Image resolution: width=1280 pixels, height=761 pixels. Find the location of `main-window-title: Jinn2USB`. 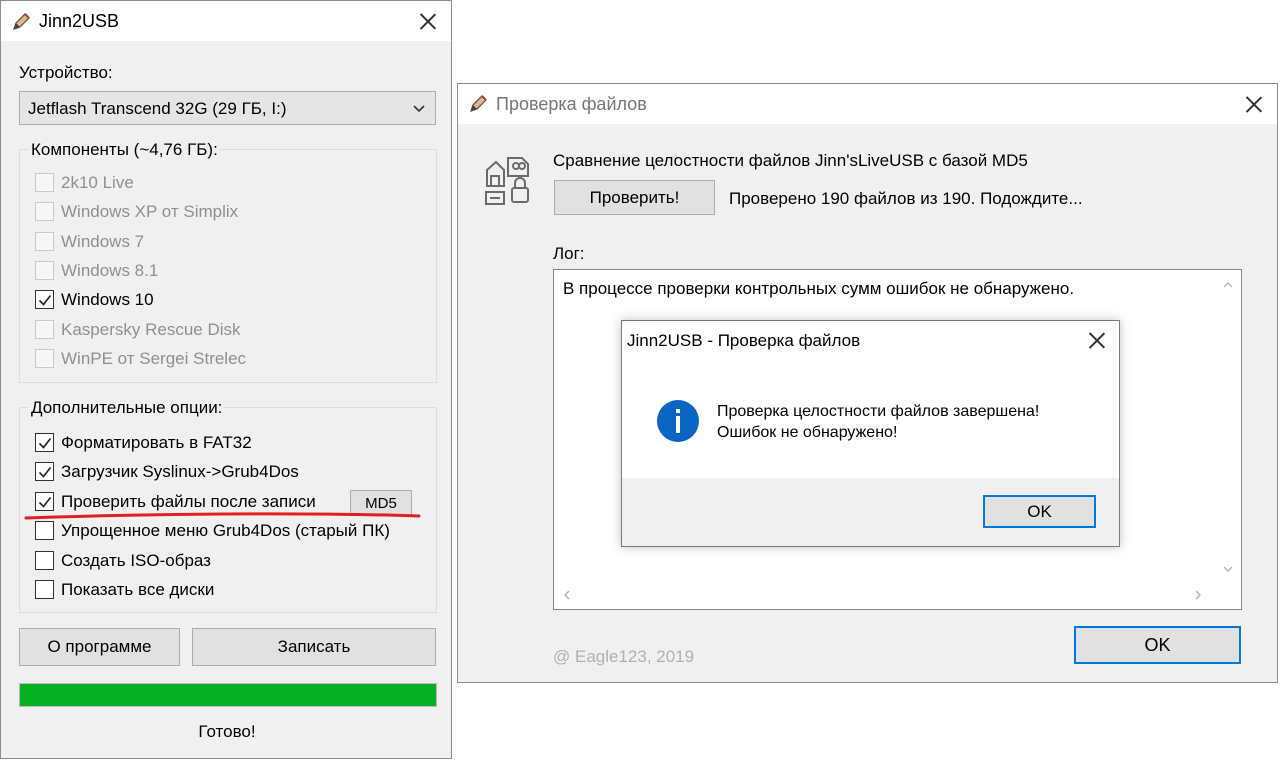

main-window-title: Jinn2USB is located at coordinates (79, 21).